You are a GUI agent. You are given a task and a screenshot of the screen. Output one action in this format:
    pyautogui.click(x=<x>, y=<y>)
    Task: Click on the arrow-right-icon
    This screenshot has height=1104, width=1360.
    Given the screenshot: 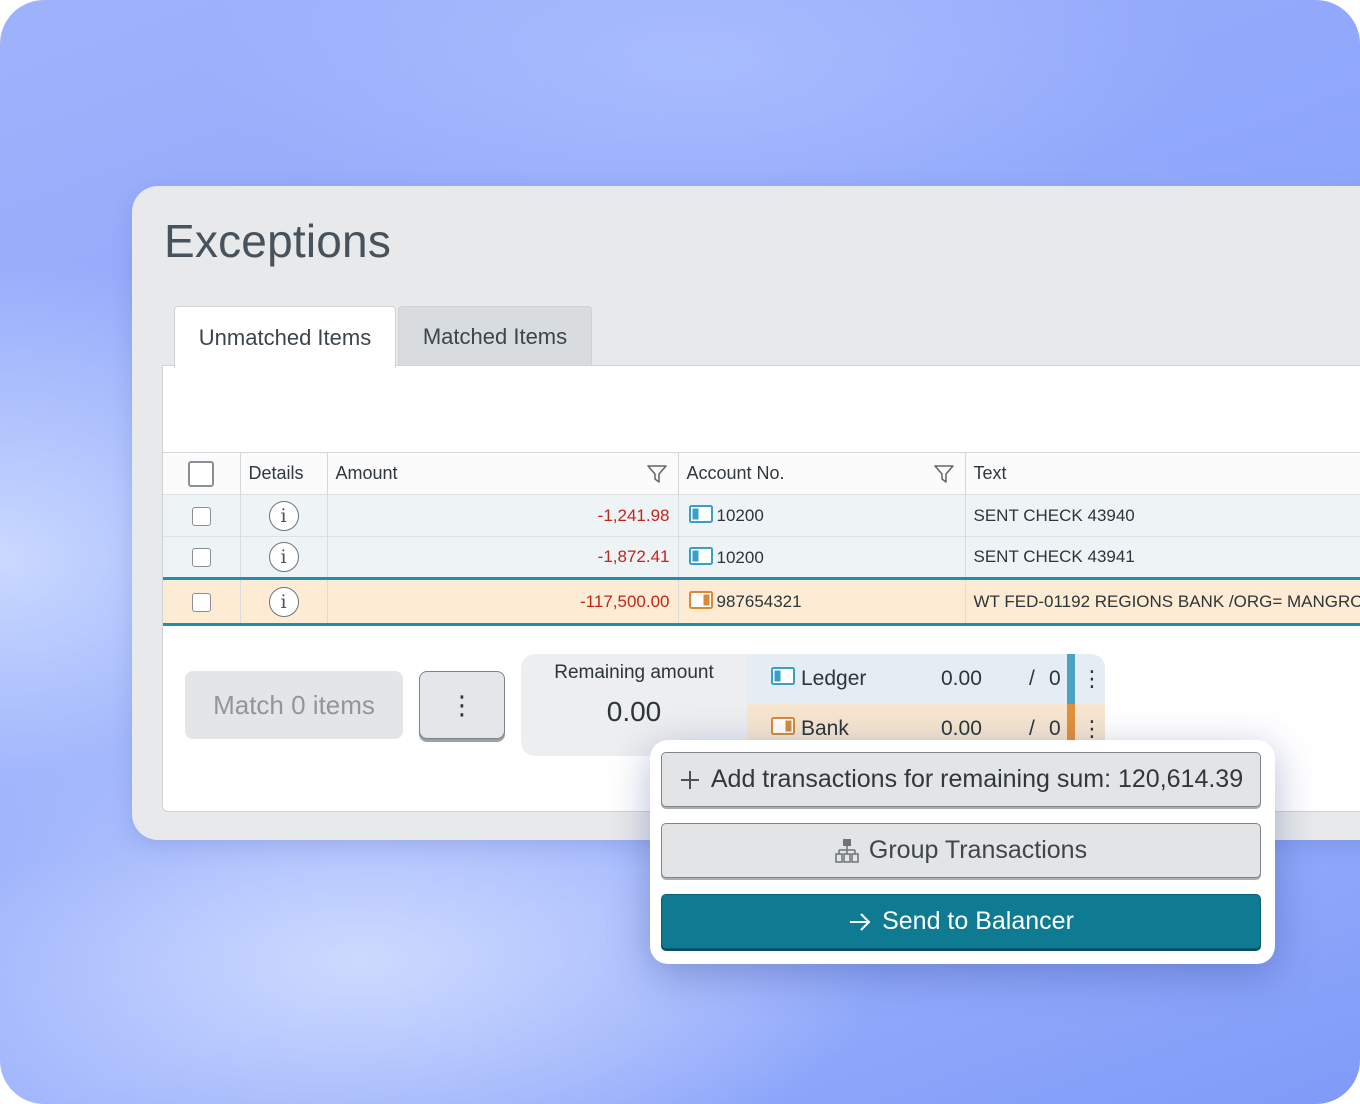 What is the action you would take?
    pyautogui.click(x=860, y=922)
    